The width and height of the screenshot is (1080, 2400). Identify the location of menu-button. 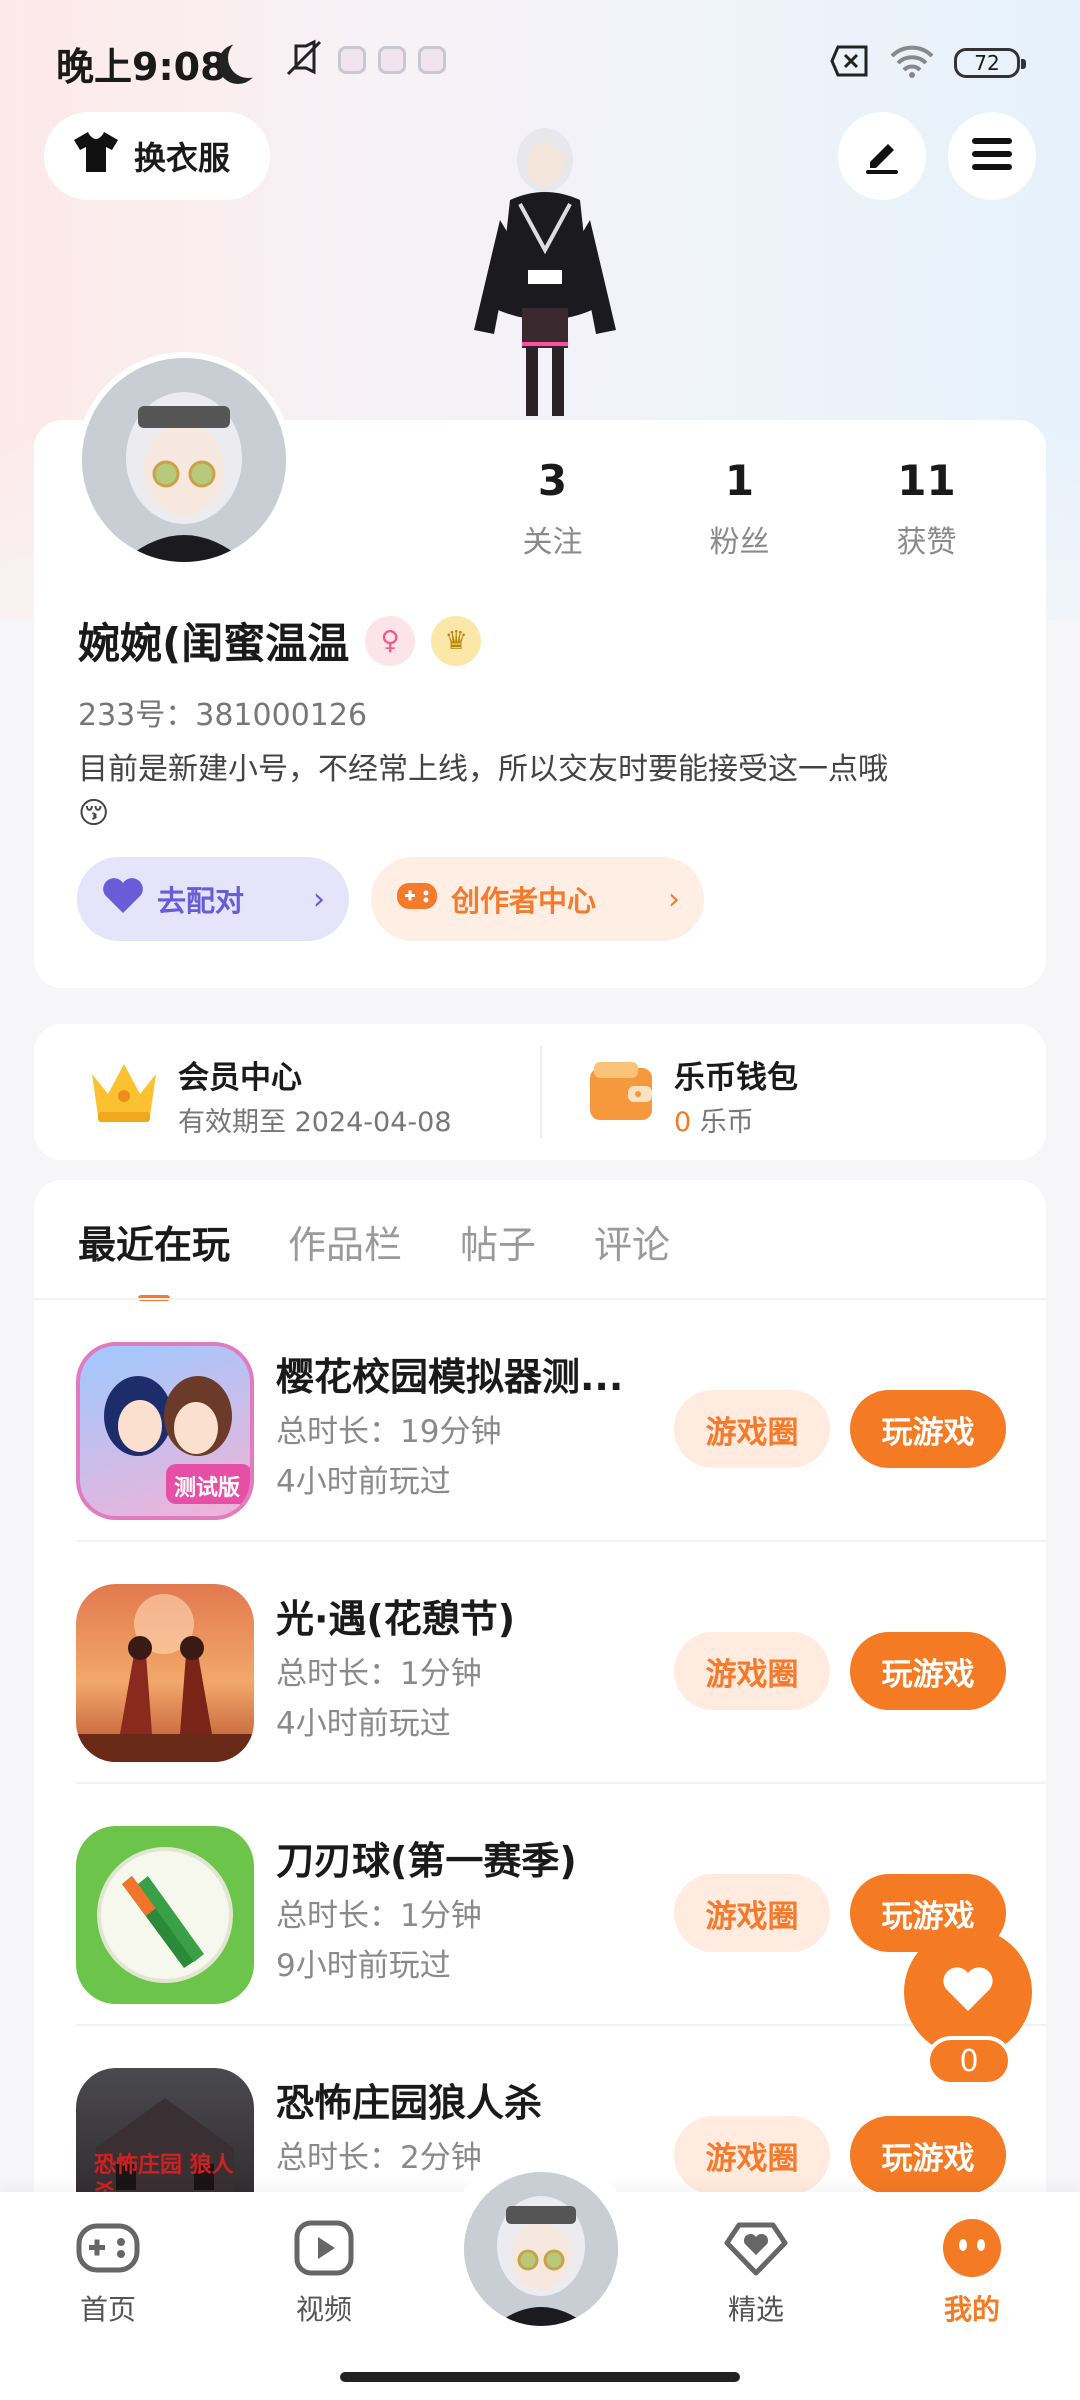
(992, 156).